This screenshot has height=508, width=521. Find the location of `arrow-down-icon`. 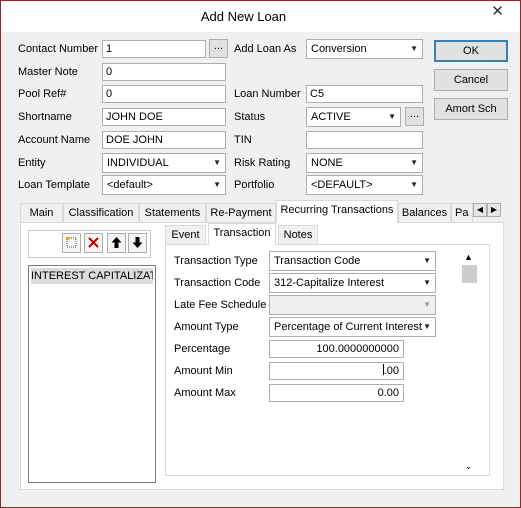

arrow-down-icon is located at coordinates (137, 243).